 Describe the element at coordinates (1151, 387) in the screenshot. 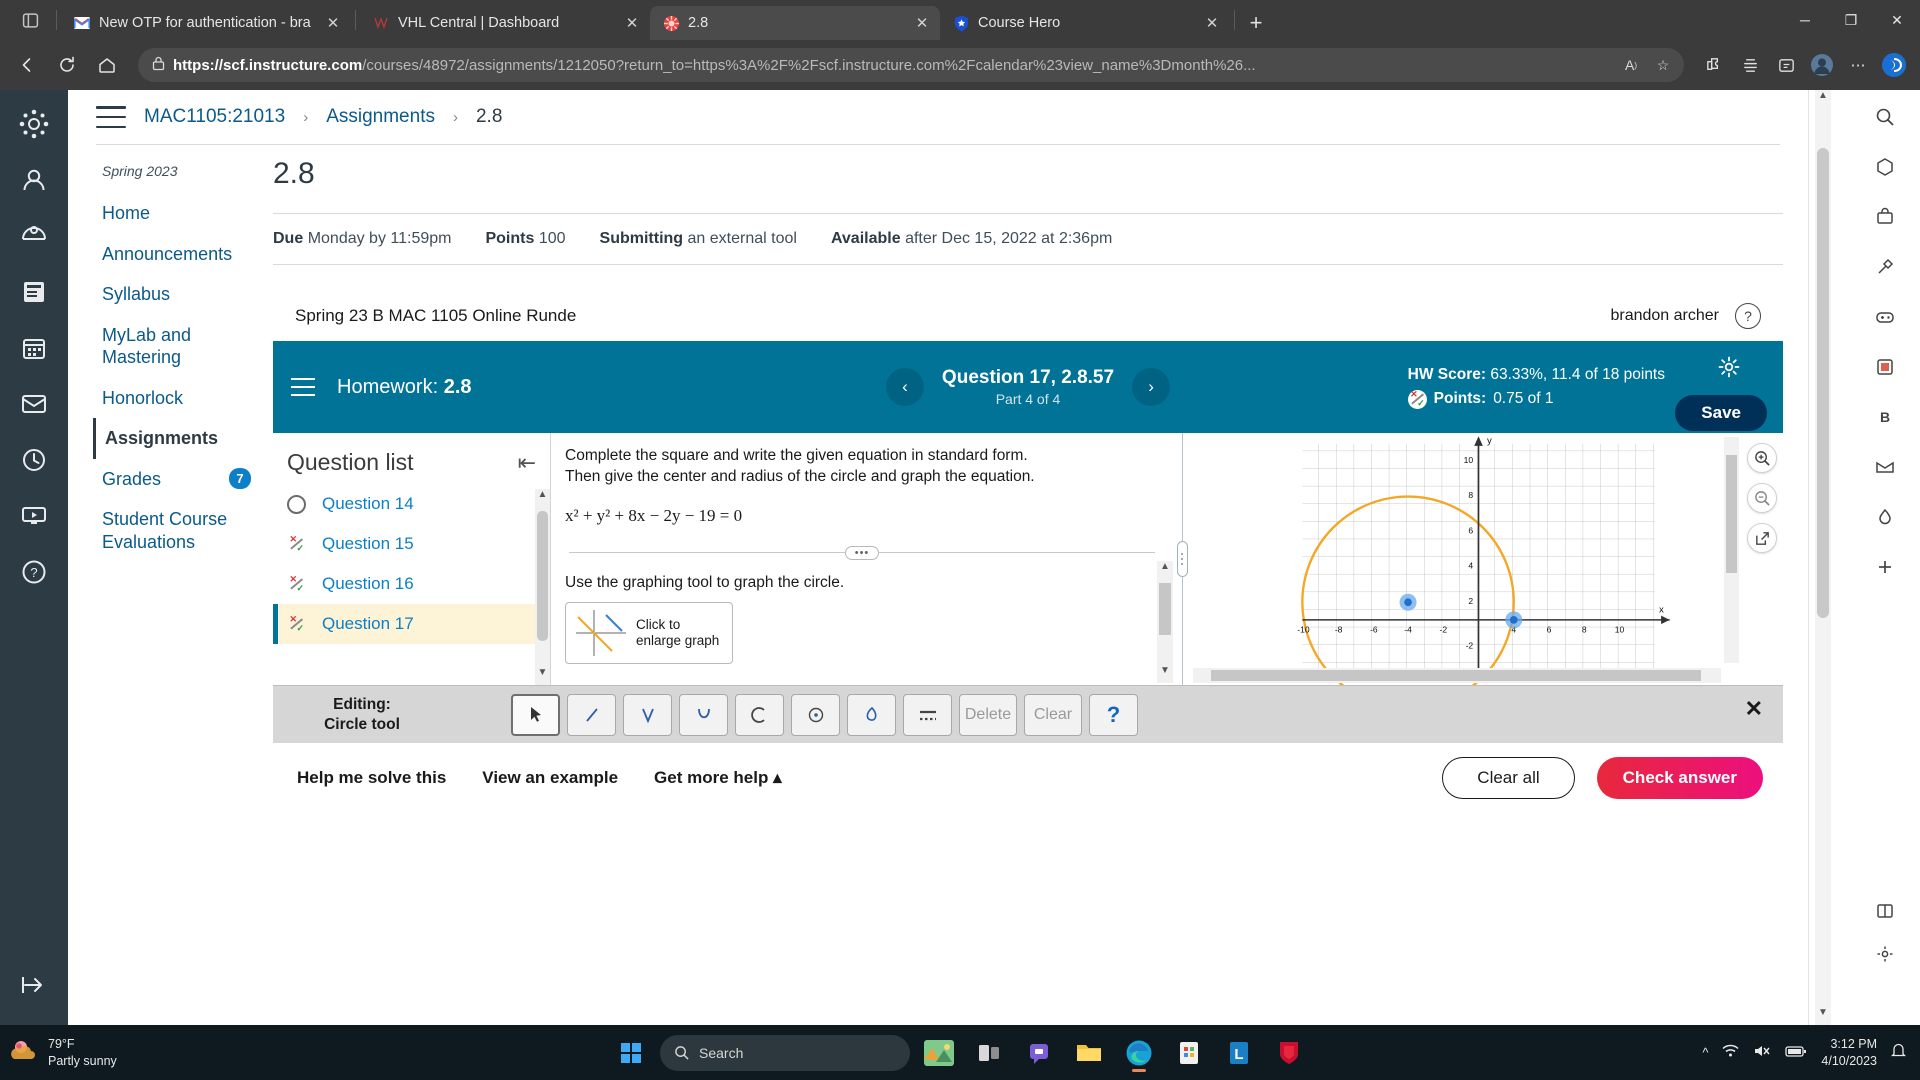

I see `next-question-button: ›` at that location.